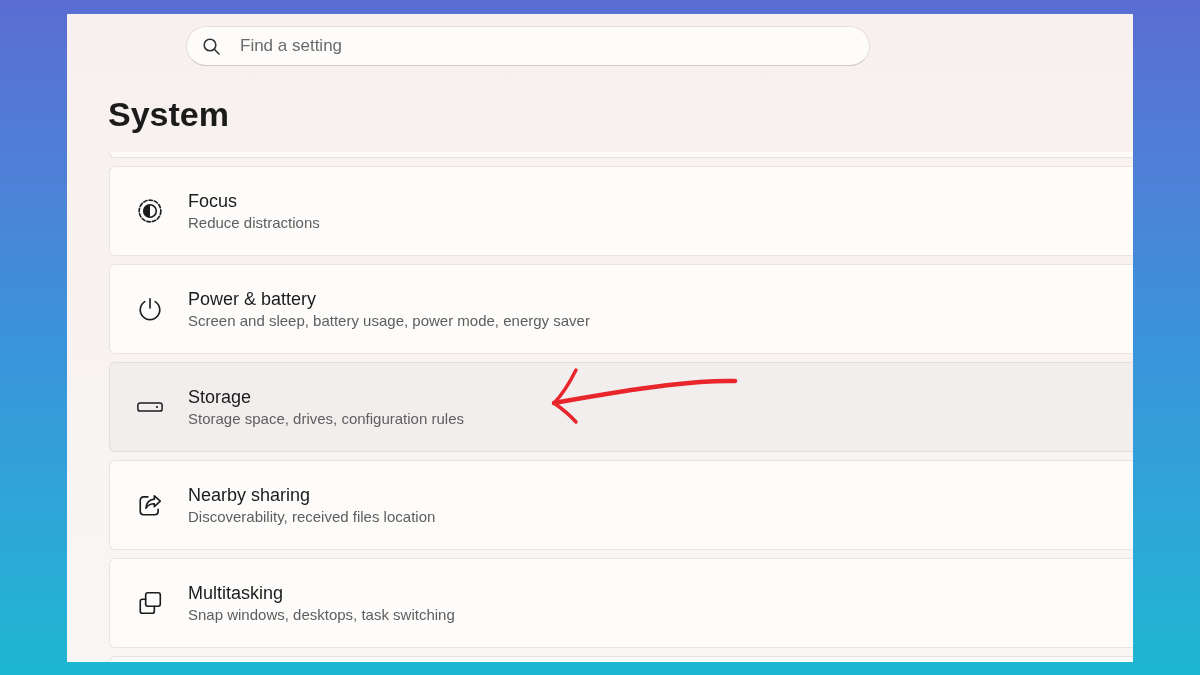 This screenshot has height=675, width=1200. I want to click on power-icon, so click(150, 309).